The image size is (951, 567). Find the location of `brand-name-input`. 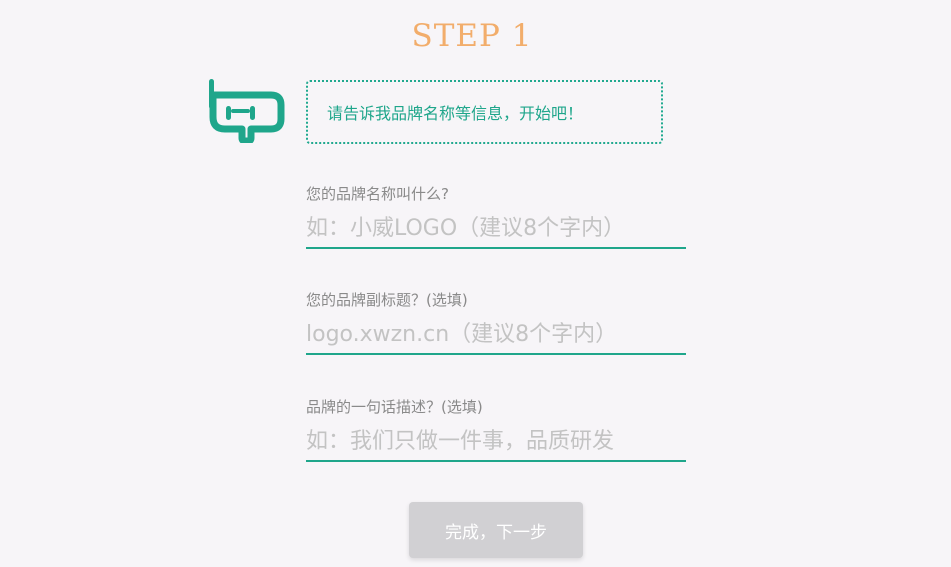

brand-name-input is located at coordinates (496, 229).